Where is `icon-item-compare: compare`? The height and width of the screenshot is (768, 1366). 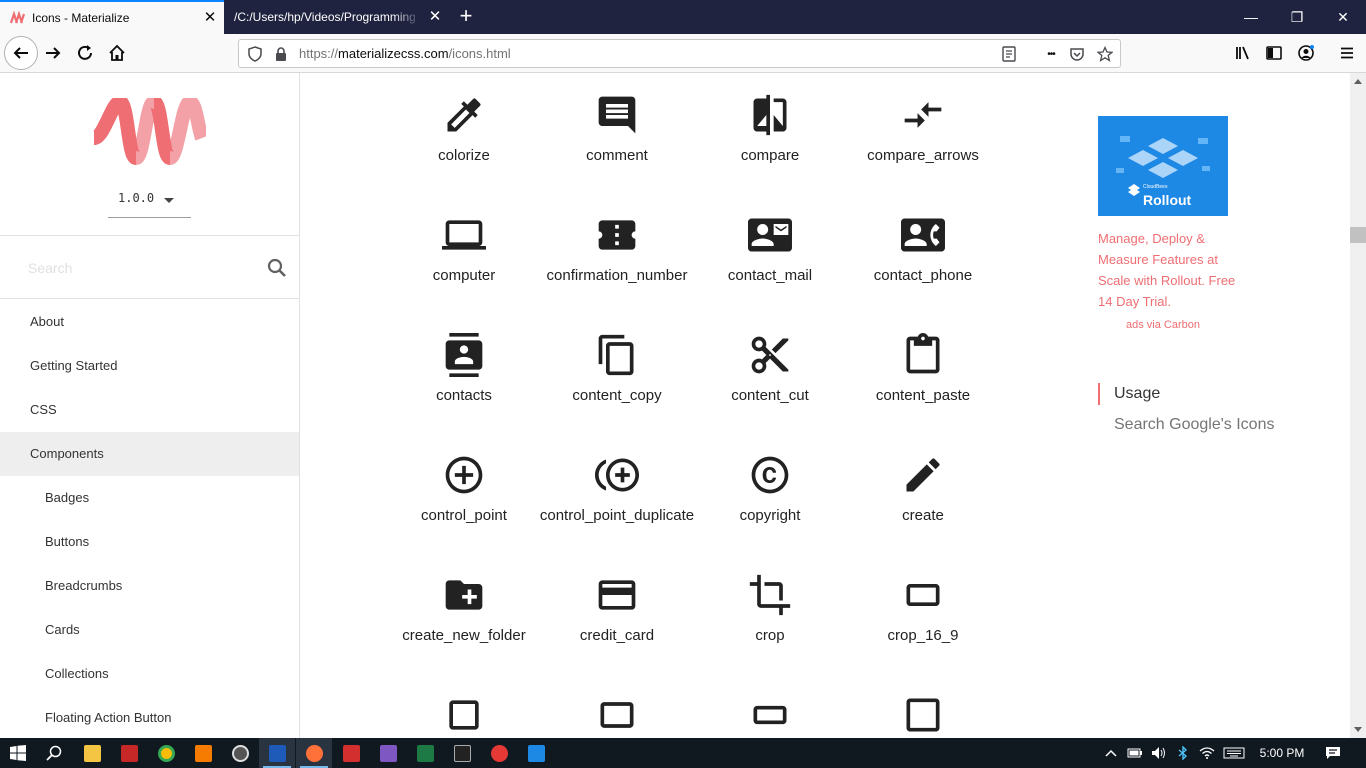
icon-item-compare: compare is located at coordinates (770, 128).